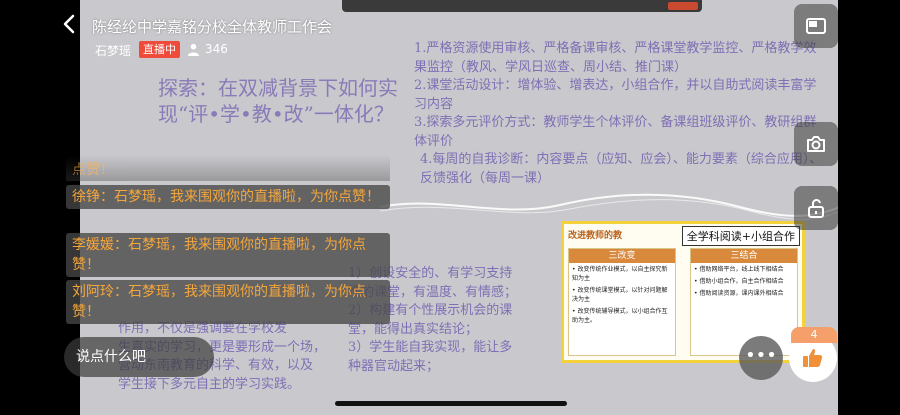  Describe the element at coordinates (113, 50) in the screenshot. I see `host-name: 石梦瑶` at that location.